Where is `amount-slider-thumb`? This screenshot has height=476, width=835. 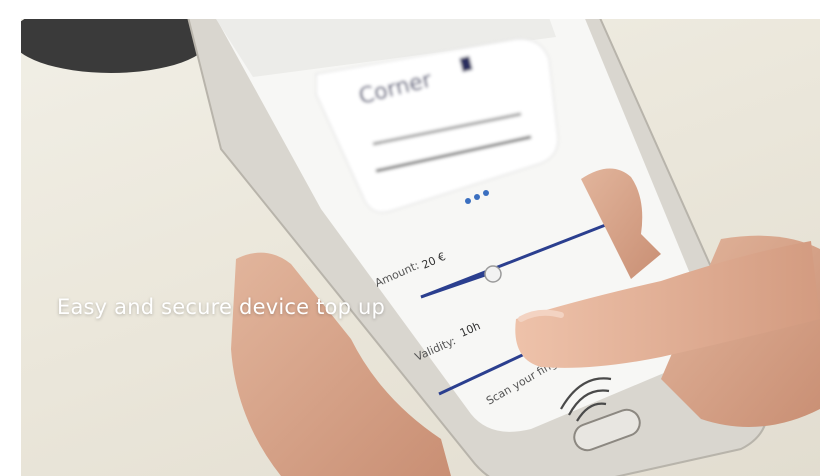
amount-slider-thumb is located at coordinates (493, 274).